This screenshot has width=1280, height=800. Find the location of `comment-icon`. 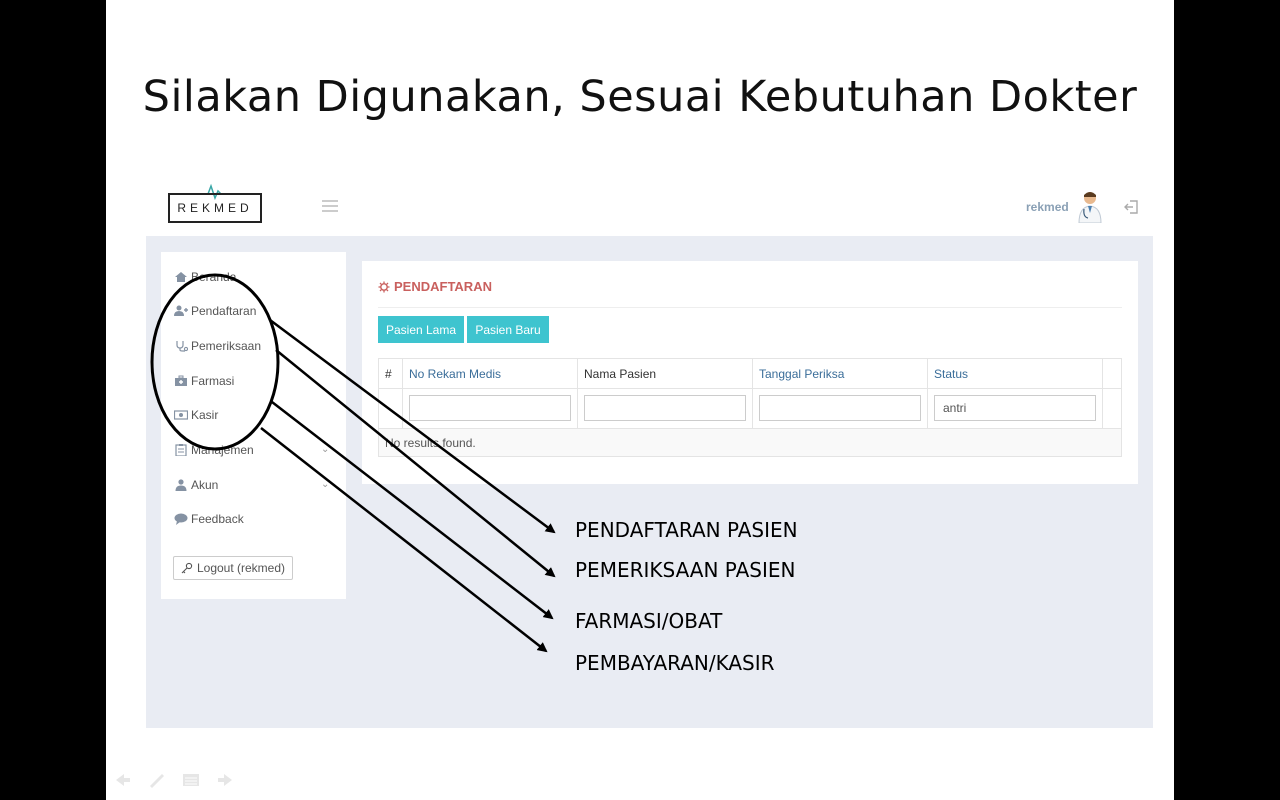

comment-icon is located at coordinates (181, 519).